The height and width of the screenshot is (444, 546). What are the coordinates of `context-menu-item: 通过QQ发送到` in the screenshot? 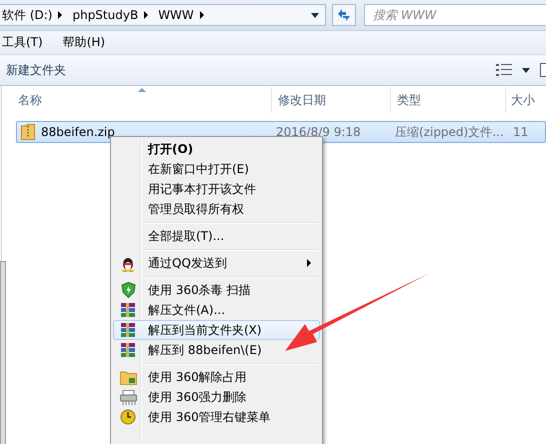 It's located at (216, 263).